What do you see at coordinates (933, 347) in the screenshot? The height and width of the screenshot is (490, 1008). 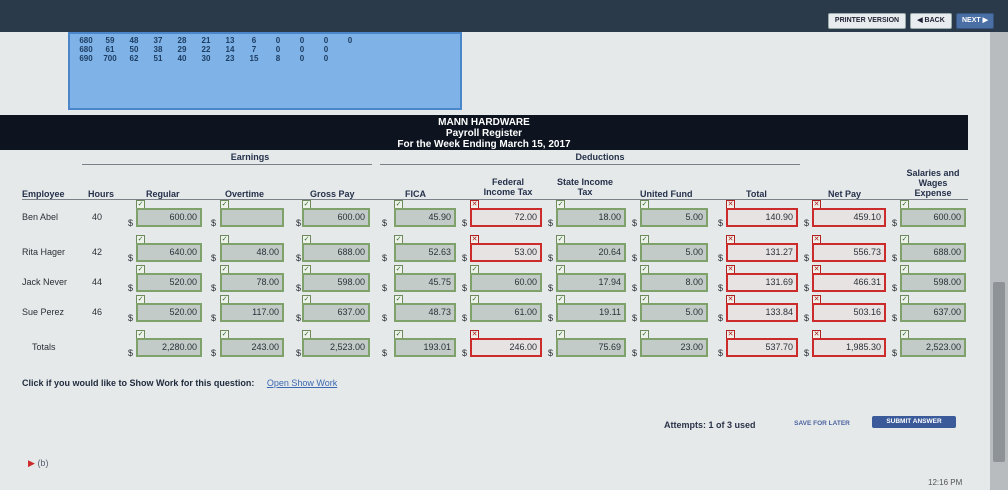 I see `salaries-input: 2,523.00` at bounding box center [933, 347].